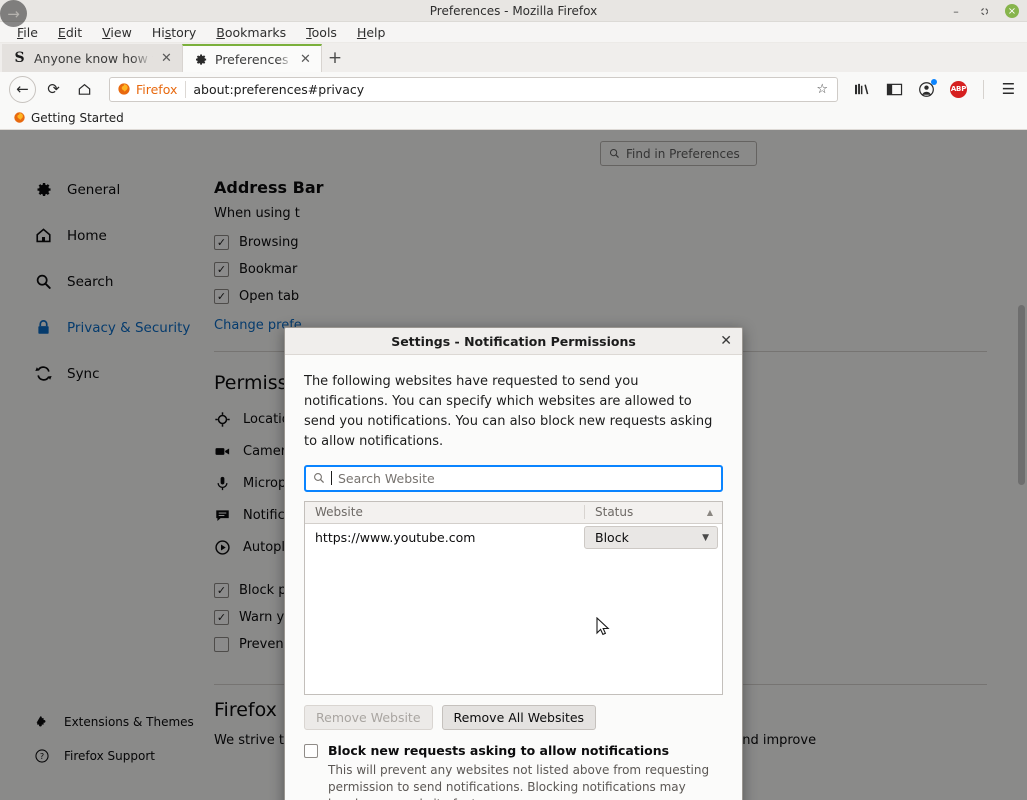 This screenshot has width=1027, height=800. I want to click on url-bar: Firefox about:preferences#privacy ☆, so click(473, 89).